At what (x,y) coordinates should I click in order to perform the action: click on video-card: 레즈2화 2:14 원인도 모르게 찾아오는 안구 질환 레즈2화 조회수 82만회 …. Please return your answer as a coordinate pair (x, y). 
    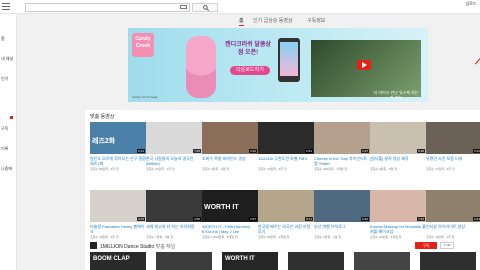
    Looking at the image, I should click on (118, 149).